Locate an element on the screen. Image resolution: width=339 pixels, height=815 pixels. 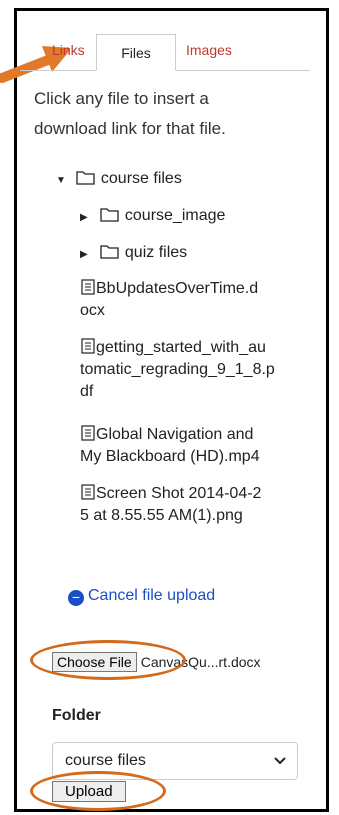
tree-file-bbupdates: BbUpdatesOverTime.d ocx is located at coordinates (169, 300).